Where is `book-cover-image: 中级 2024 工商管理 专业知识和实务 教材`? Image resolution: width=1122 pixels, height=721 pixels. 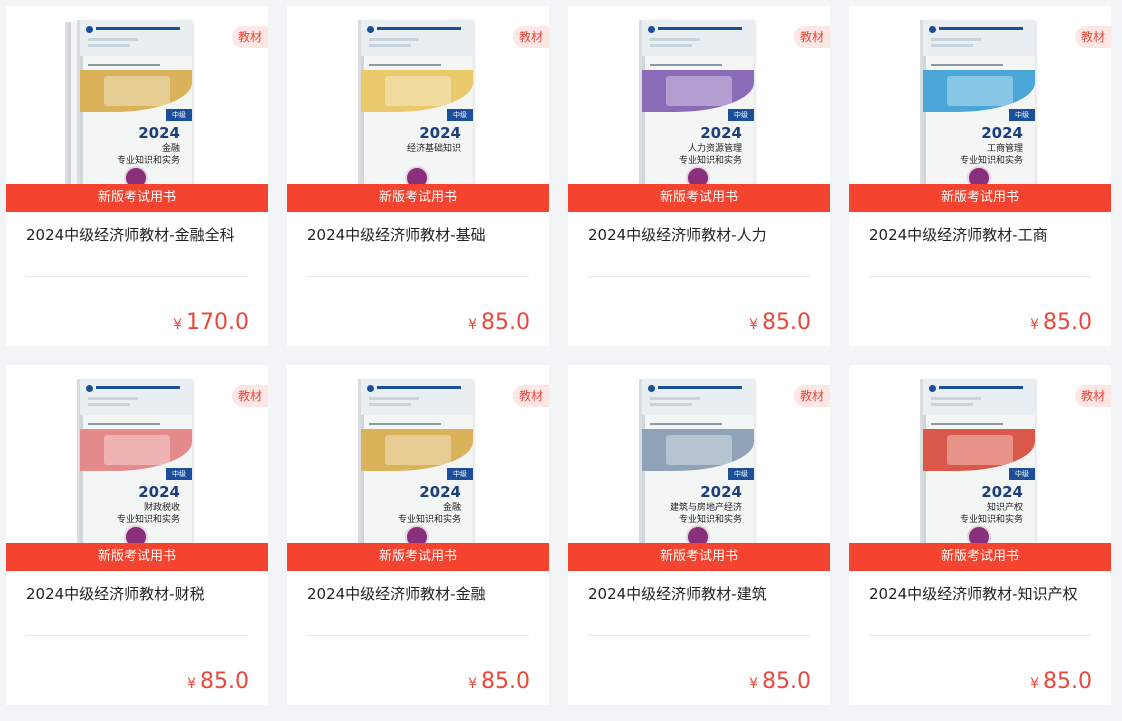 book-cover-image: 中级 2024 工商管理 专业知识和实务 教材 is located at coordinates (980, 95).